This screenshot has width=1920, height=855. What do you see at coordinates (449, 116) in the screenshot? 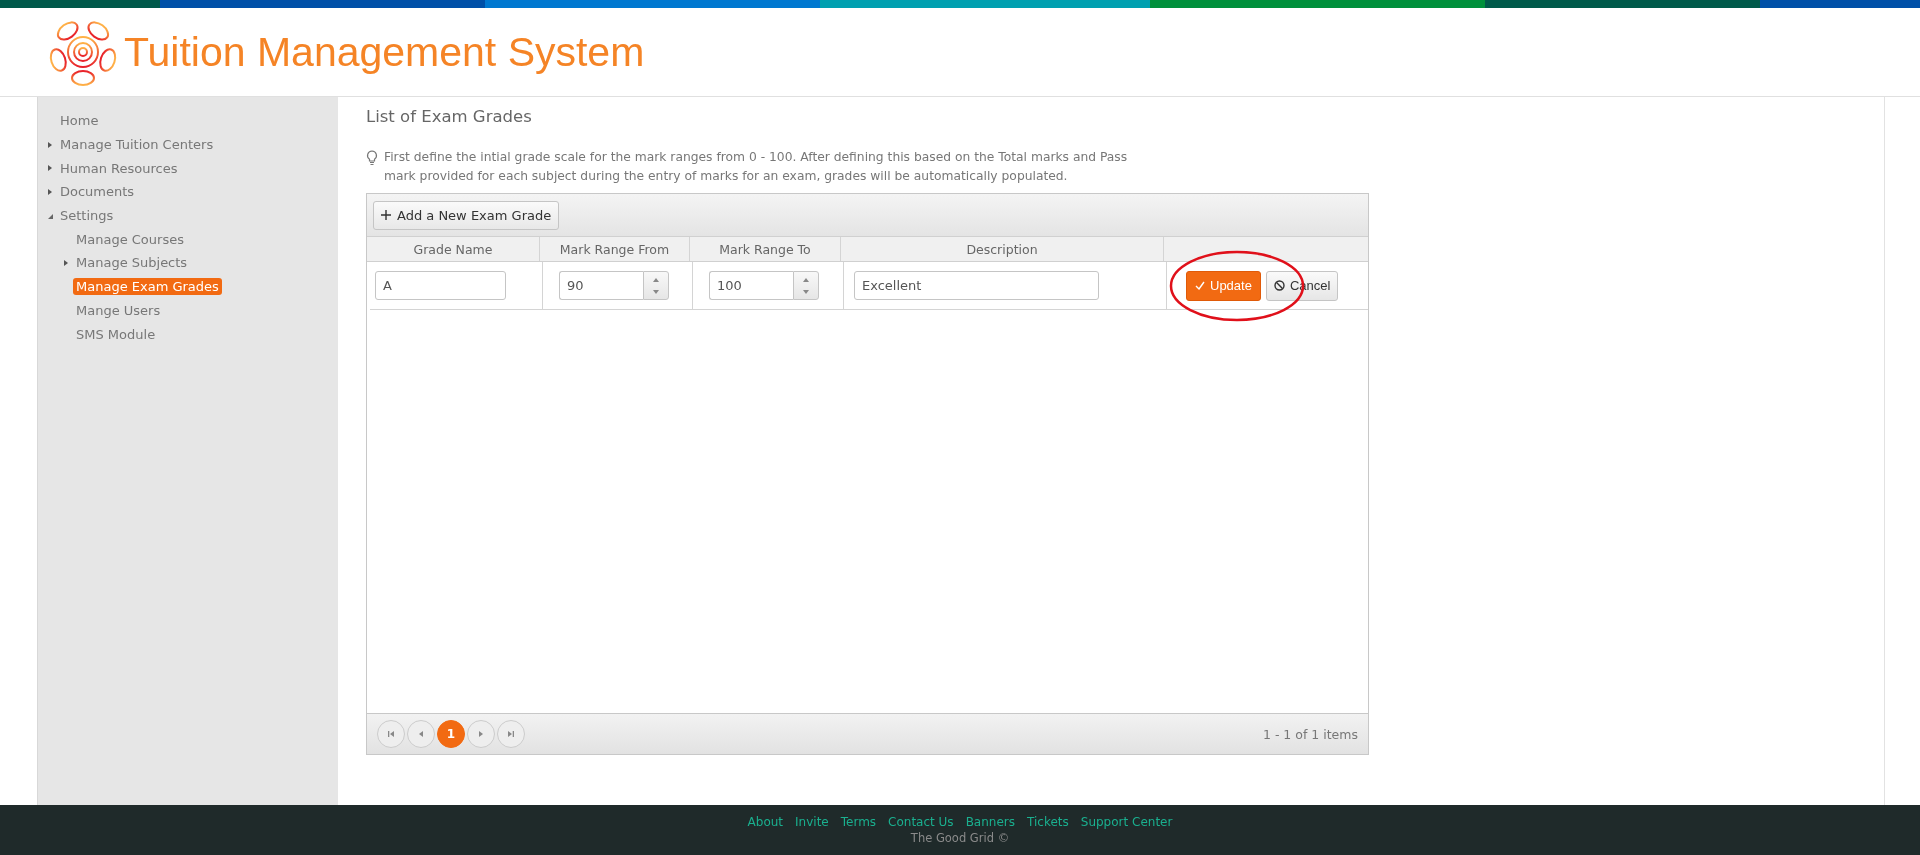
I see `page-title: List of Exam Grades` at bounding box center [449, 116].